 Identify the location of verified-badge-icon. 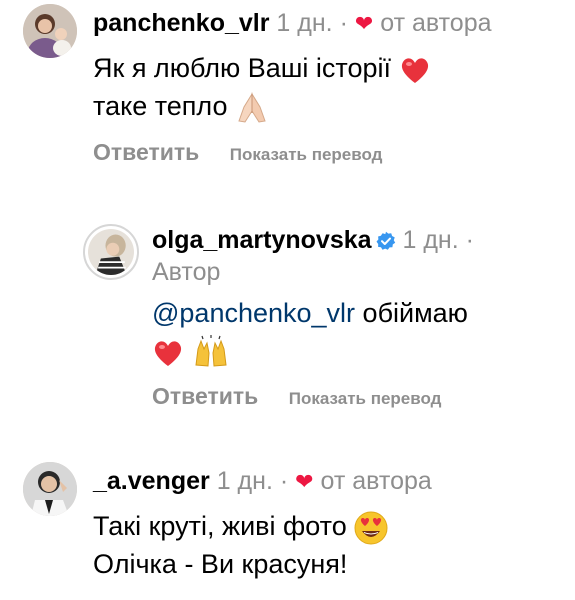
(385, 241).